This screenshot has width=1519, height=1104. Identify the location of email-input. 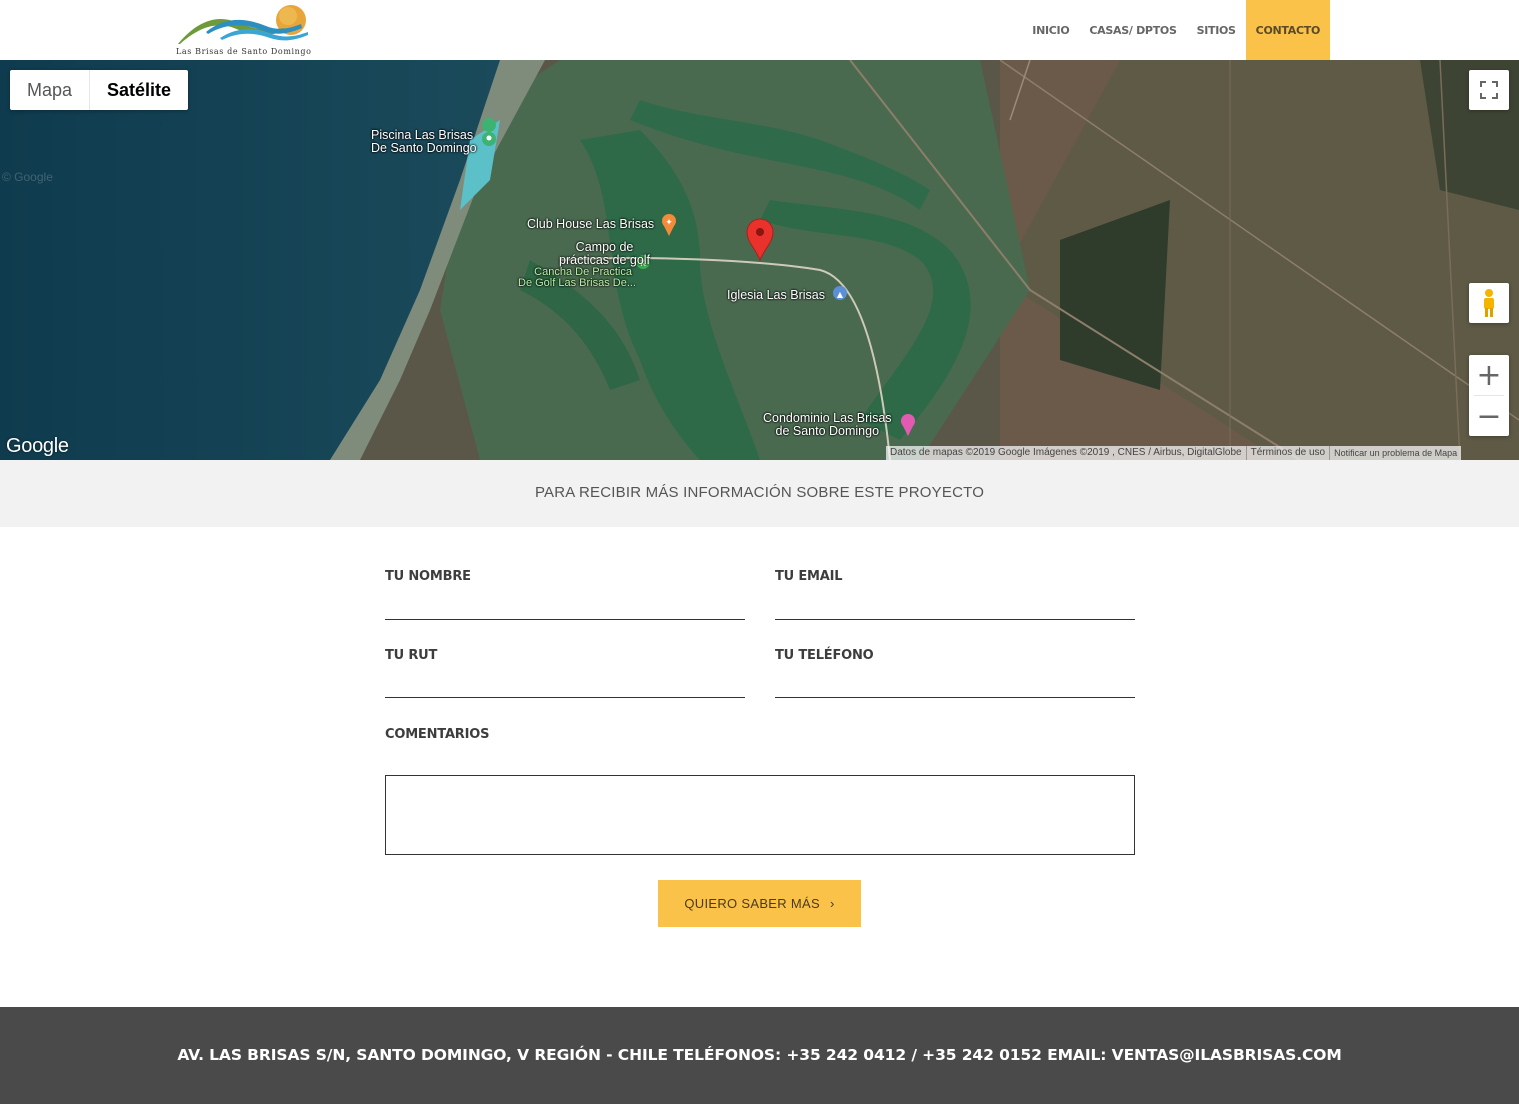
(955, 605).